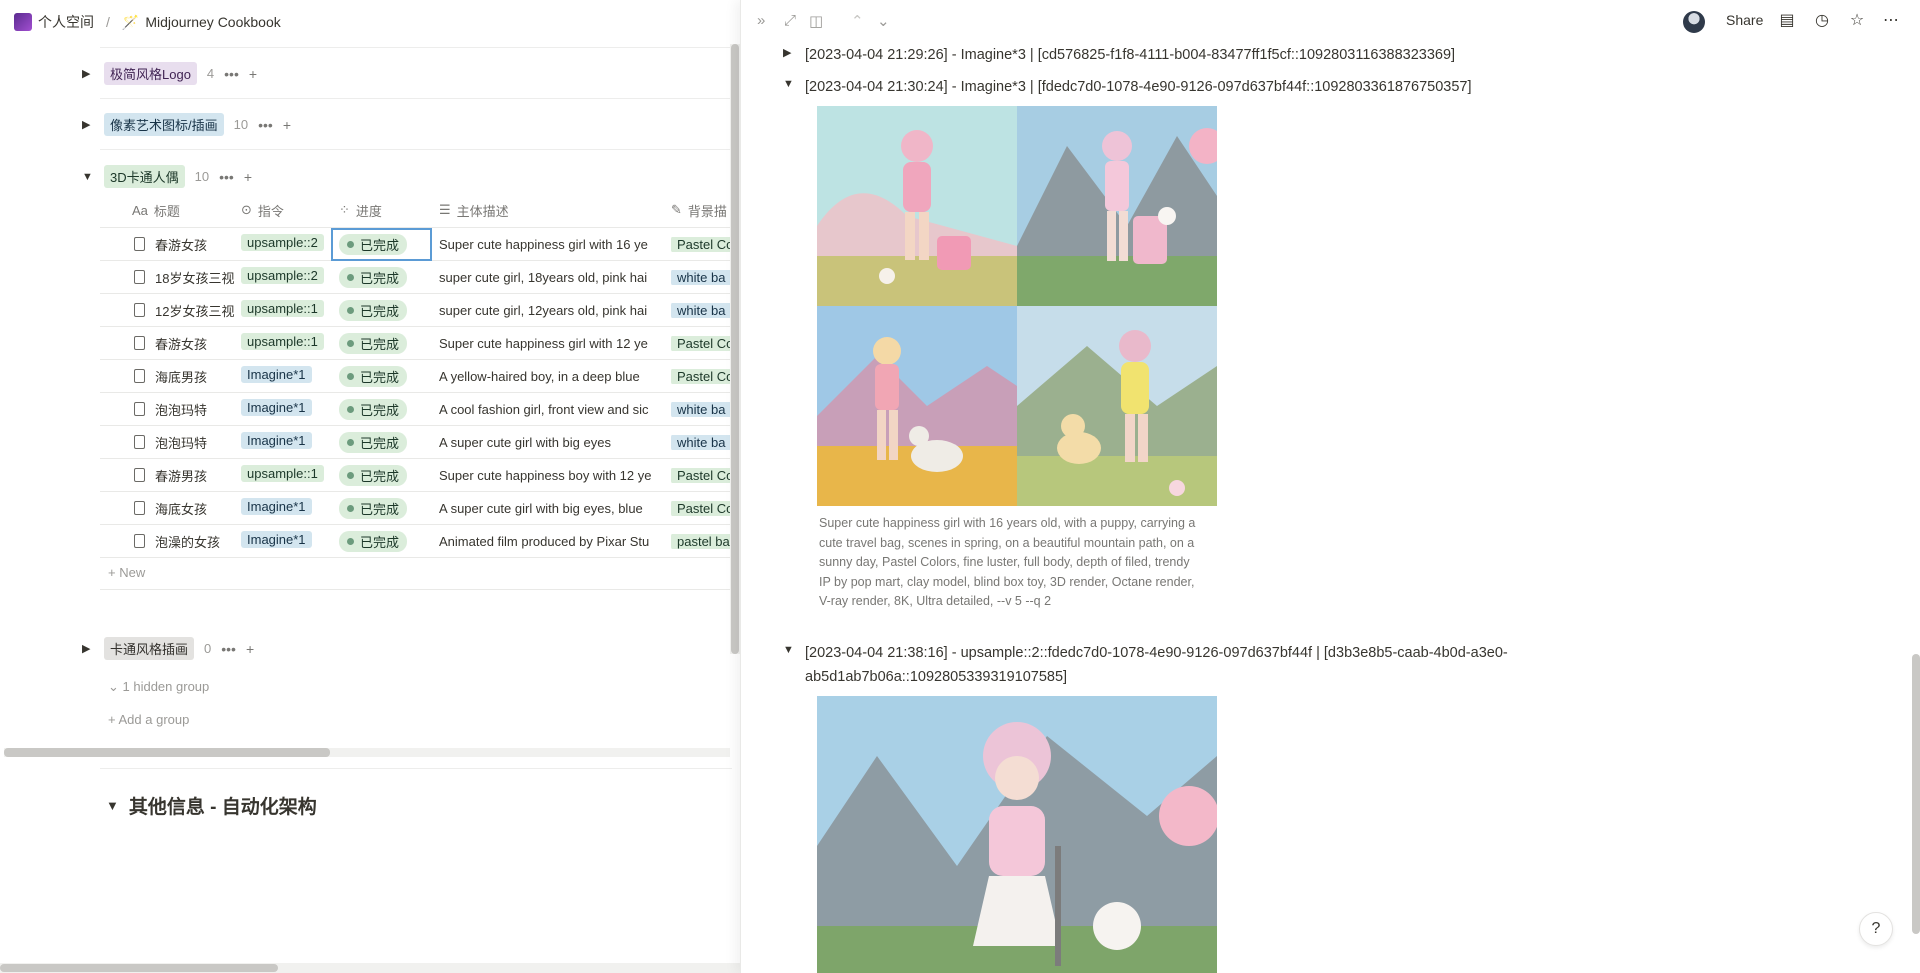 The image size is (1920, 973). Describe the element at coordinates (550, 343) in the screenshot. I see `description-cell: Super cute happiness girl with 12 ye` at that location.